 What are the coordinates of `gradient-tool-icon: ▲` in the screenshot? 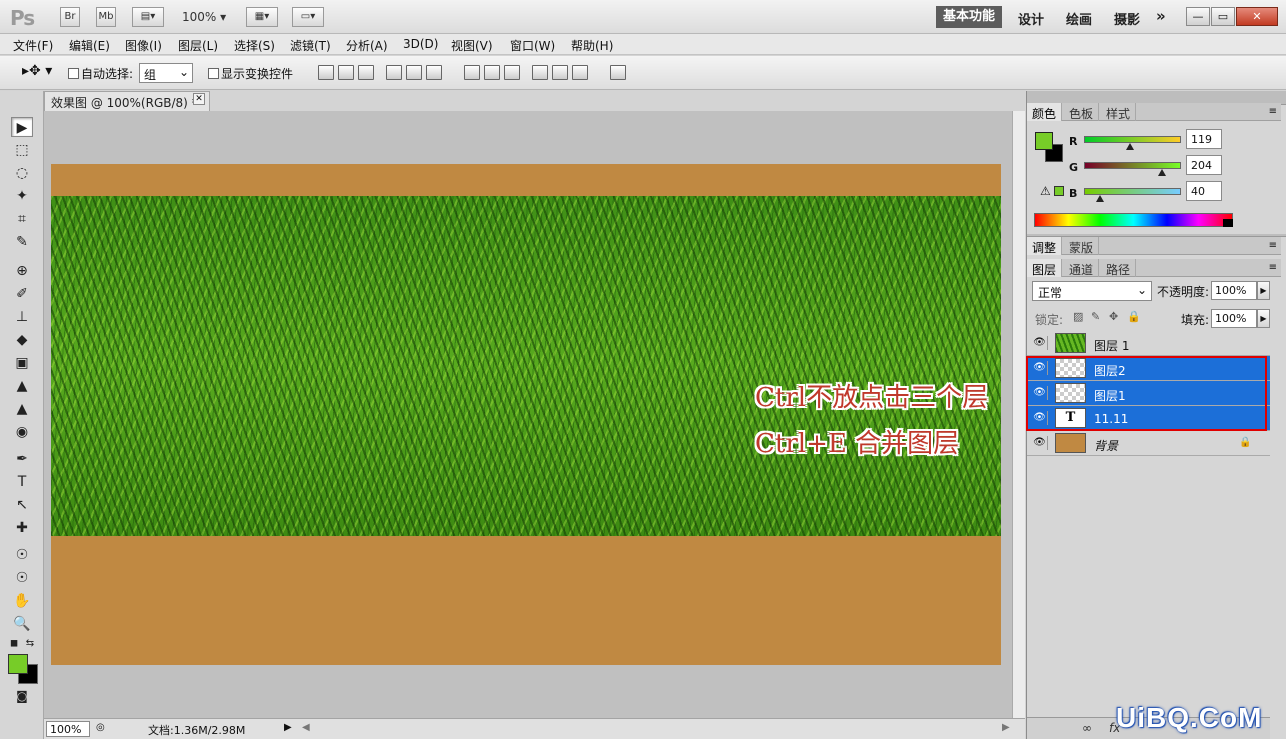 It's located at (22, 386).